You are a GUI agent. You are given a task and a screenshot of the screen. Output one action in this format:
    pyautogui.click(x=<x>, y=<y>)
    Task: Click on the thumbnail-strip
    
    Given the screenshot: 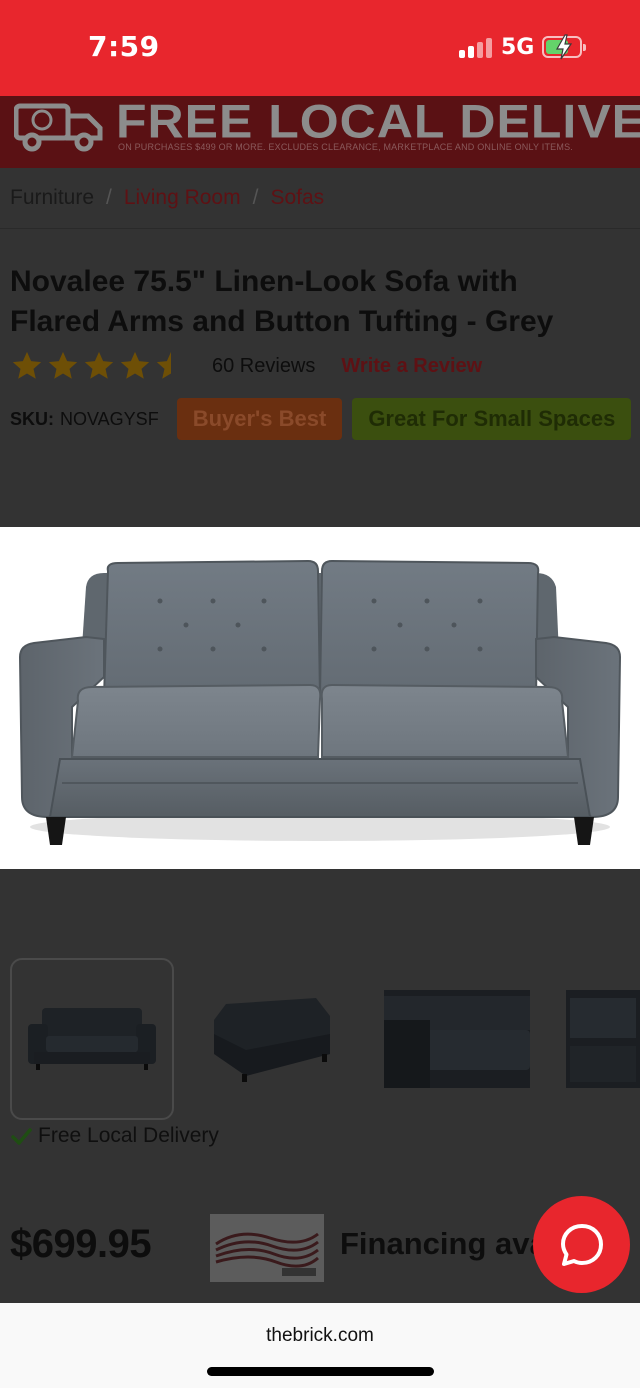 What is the action you would take?
    pyautogui.click(x=320, y=1039)
    